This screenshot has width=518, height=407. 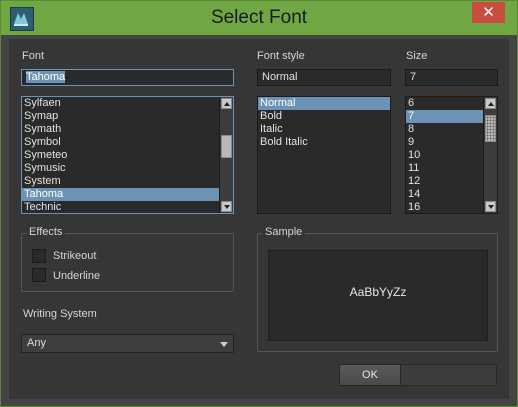 What do you see at coordinates (324, 77) in the screenshot?
I see `font-style-input: Normal` at bounding box center [324, 77].